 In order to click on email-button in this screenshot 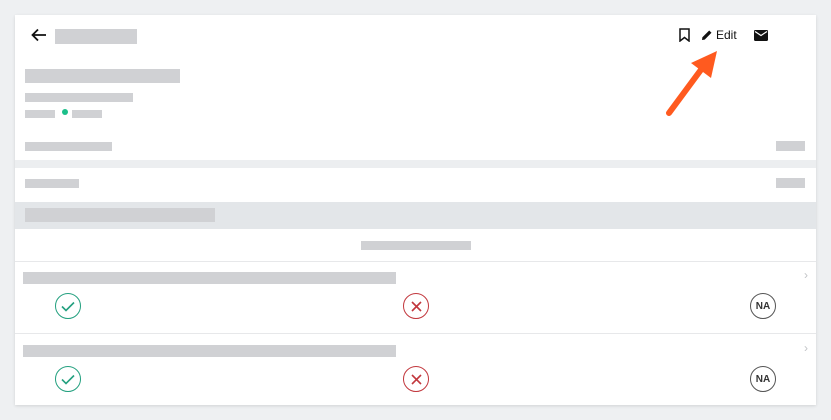, I will do `click(761, 35)`.